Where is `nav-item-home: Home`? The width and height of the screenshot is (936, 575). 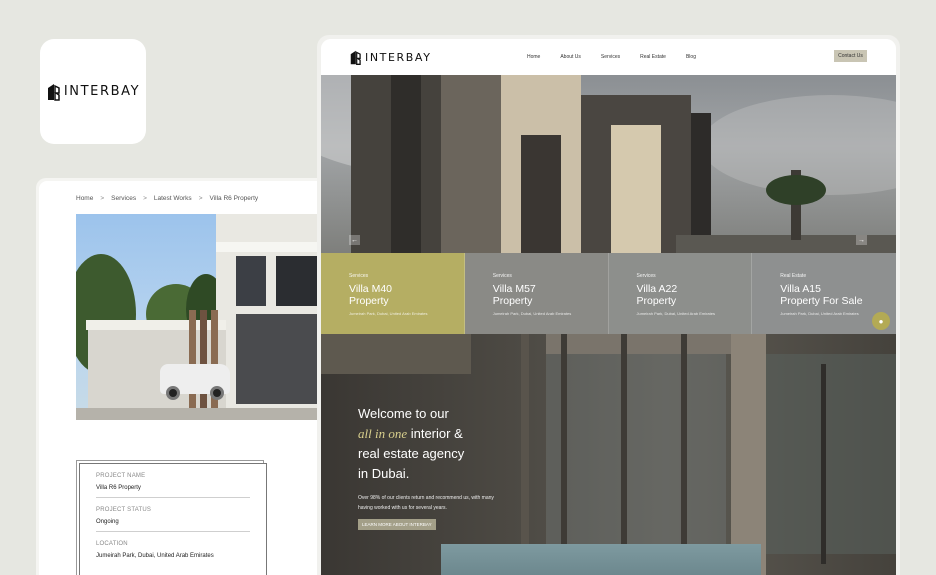
nav-item-home: Home is located at coordinates (533, 57).